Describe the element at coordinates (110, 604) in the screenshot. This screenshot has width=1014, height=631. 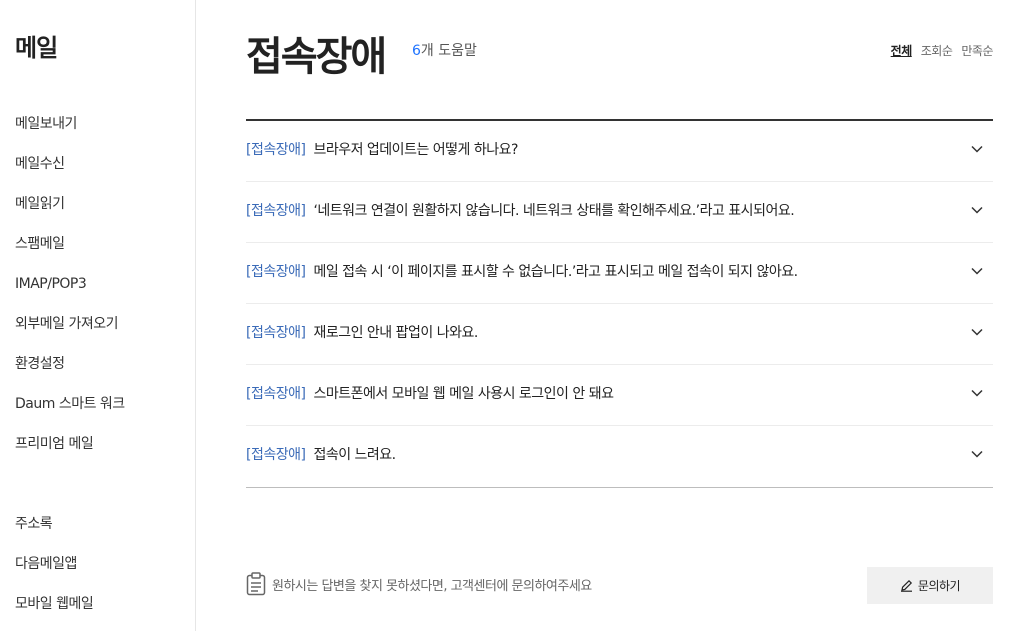
I see `sidebar-item-mobile-web: 모바일 웹메일` at that location.